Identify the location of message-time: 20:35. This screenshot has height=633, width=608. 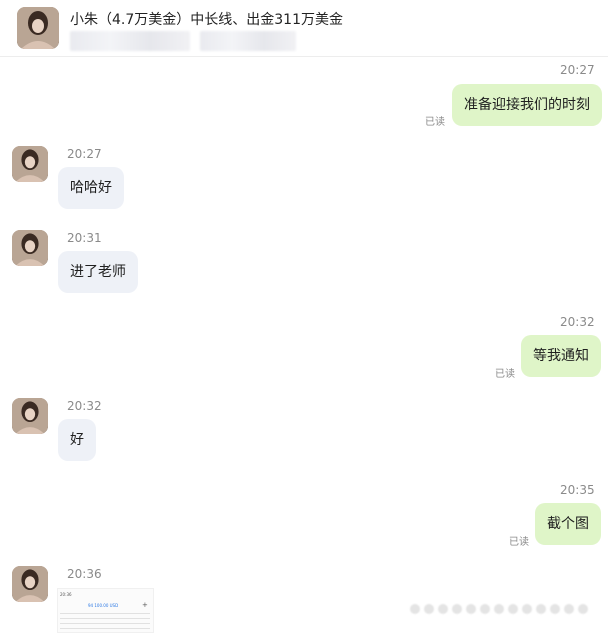
(577, 490).